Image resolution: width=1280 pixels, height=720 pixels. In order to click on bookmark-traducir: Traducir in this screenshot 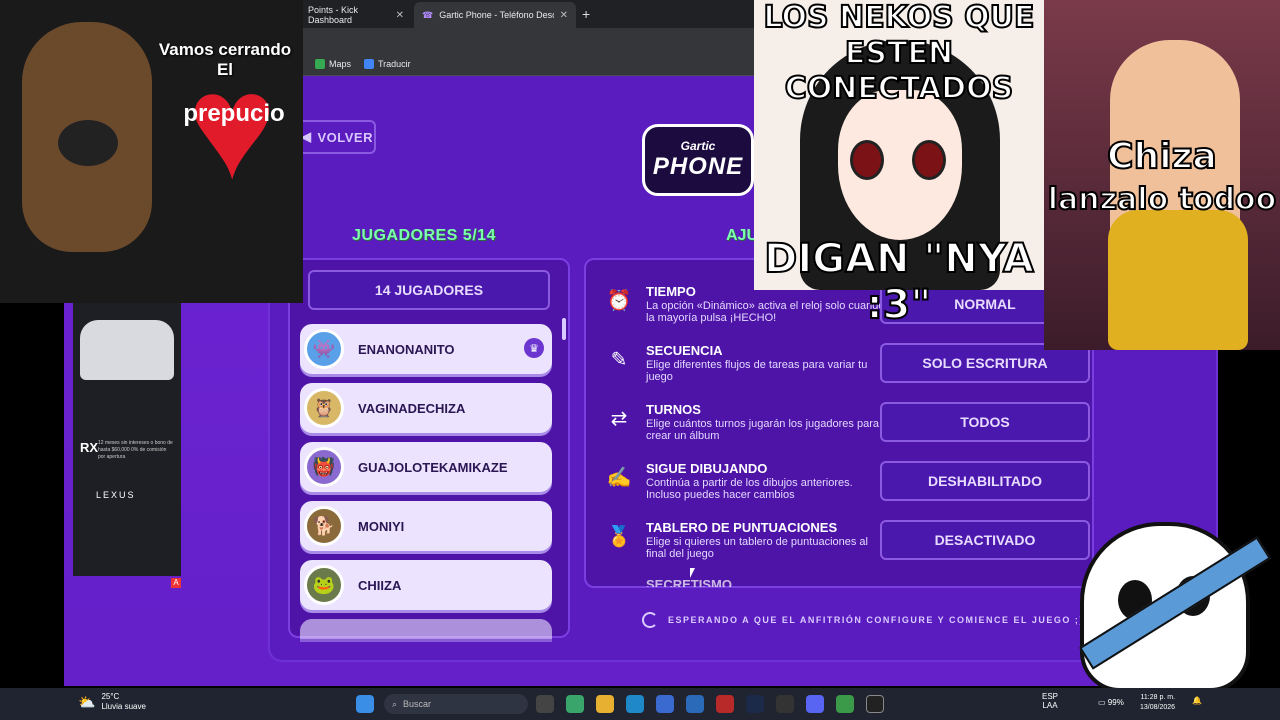, I will do `click(387, 64)`.